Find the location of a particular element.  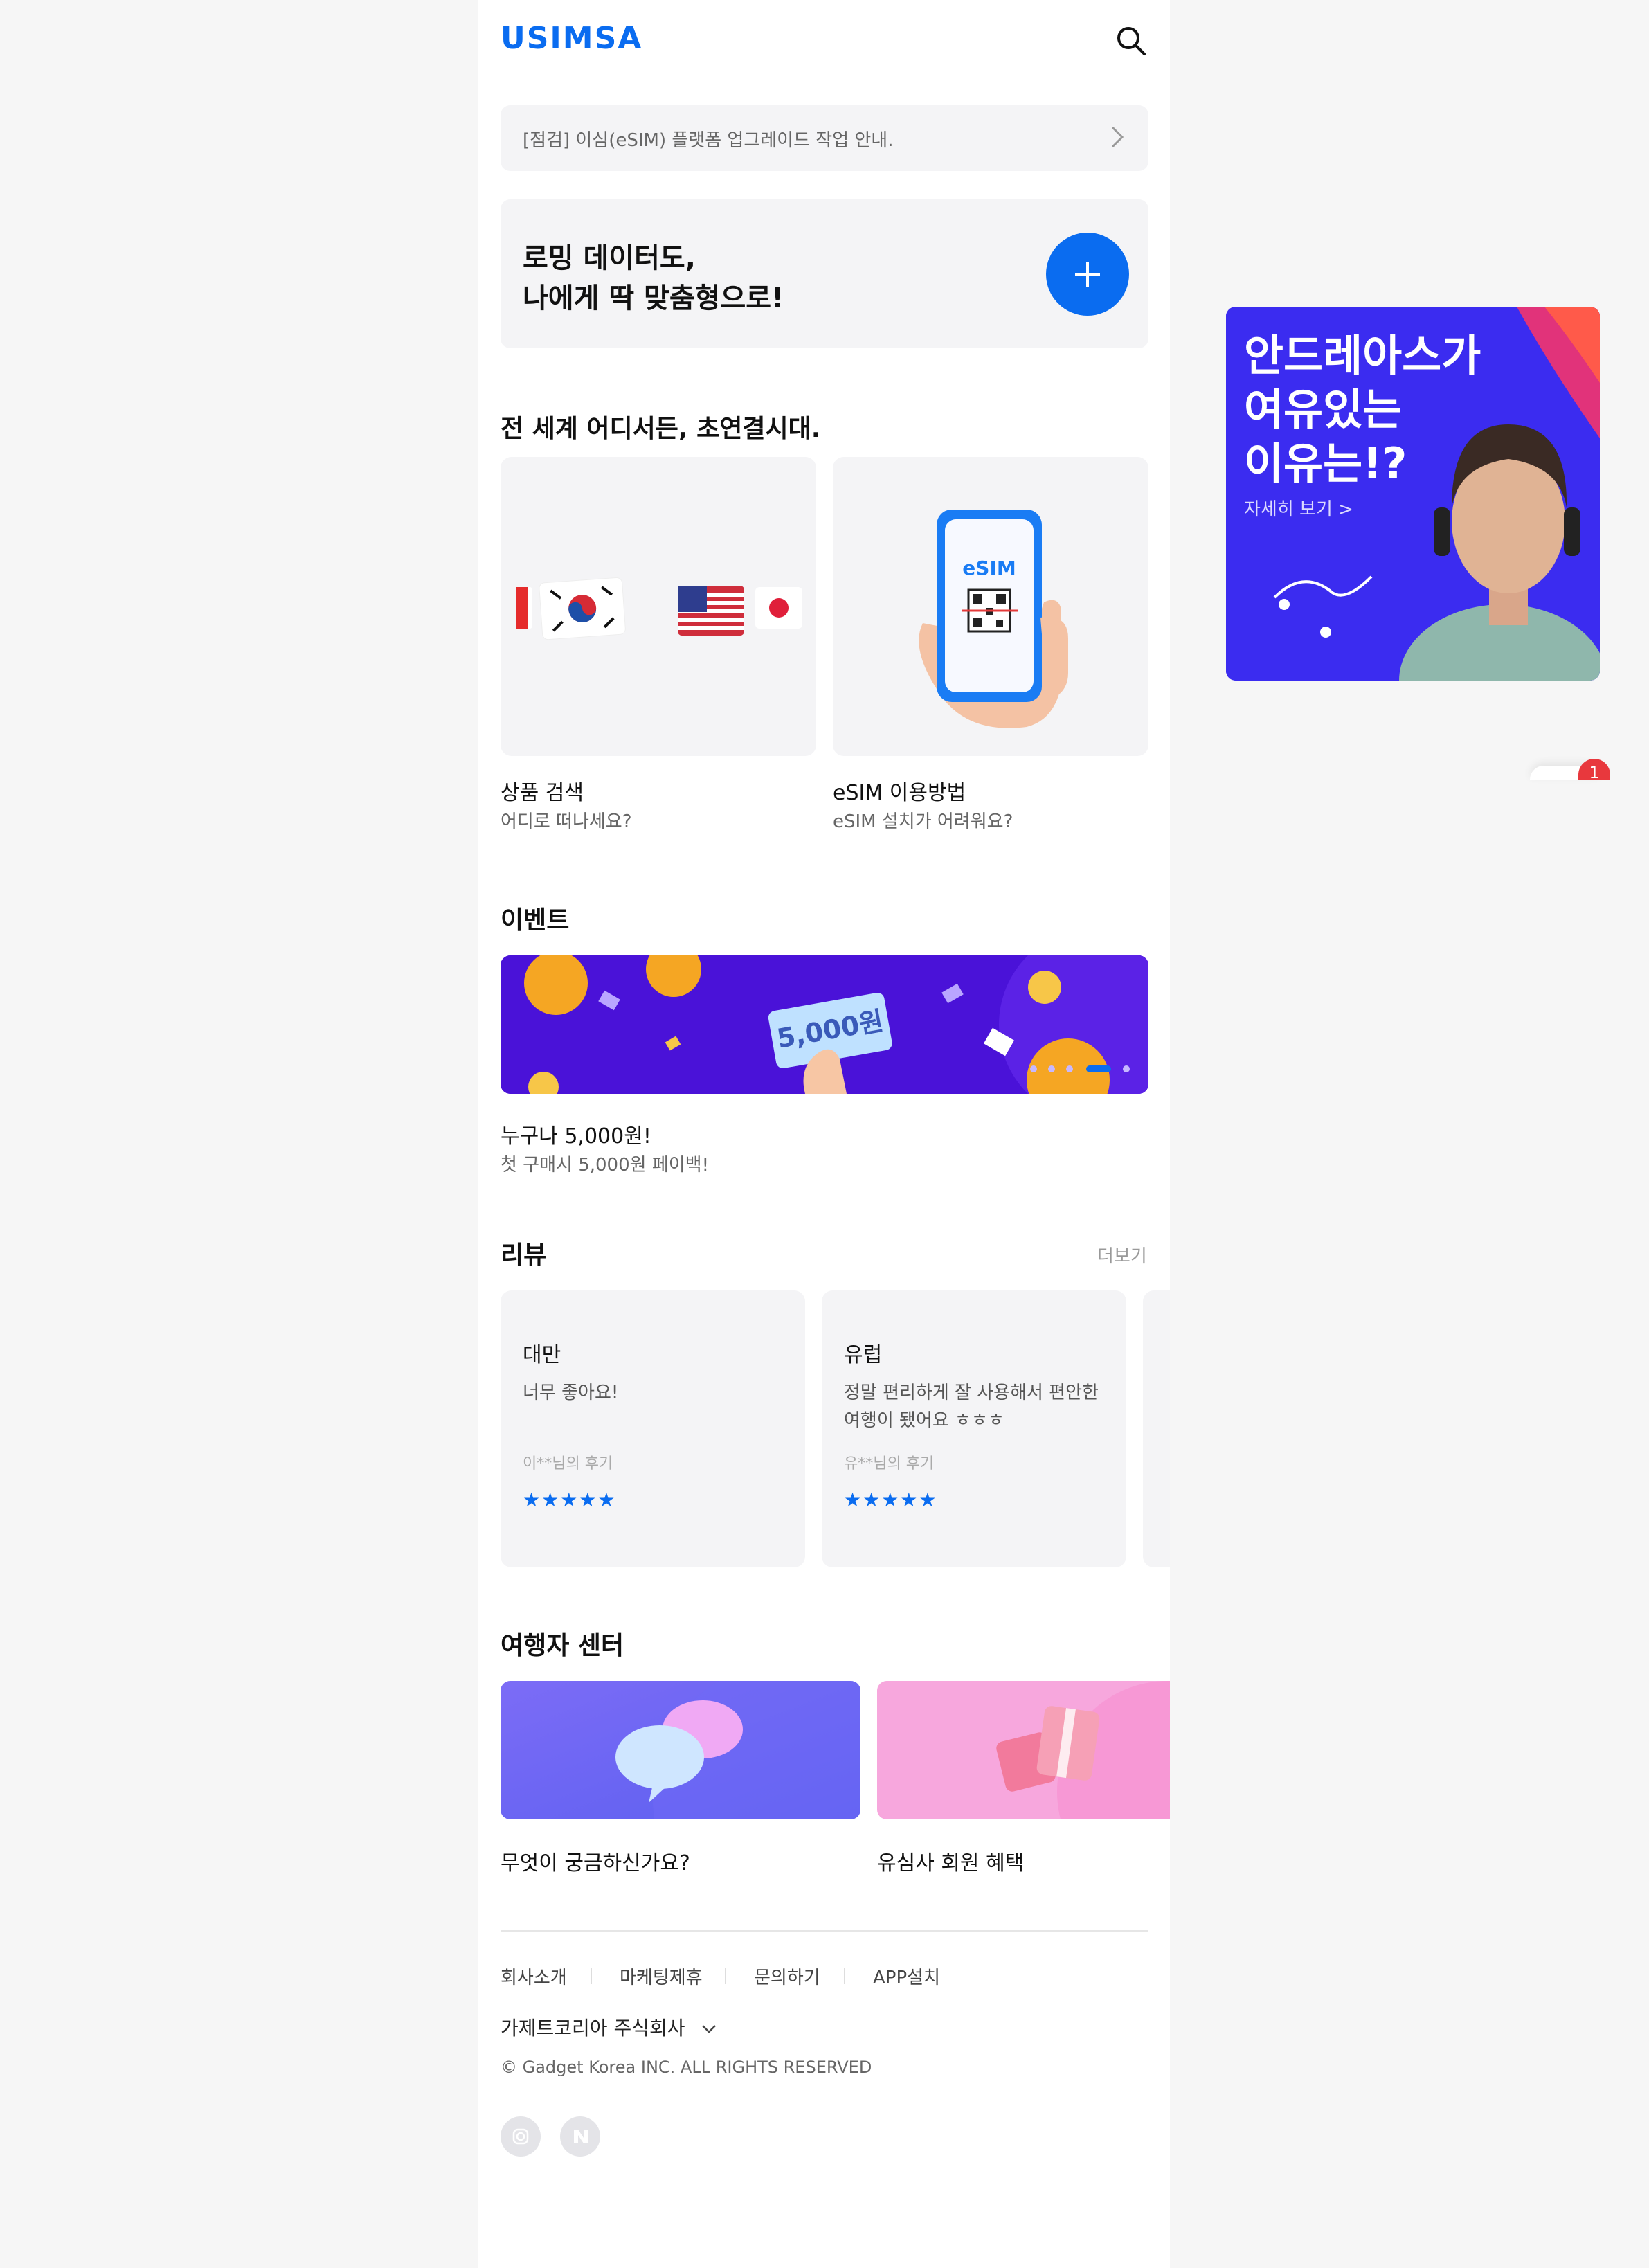

search-icon is located at coordinates (1131, 41).